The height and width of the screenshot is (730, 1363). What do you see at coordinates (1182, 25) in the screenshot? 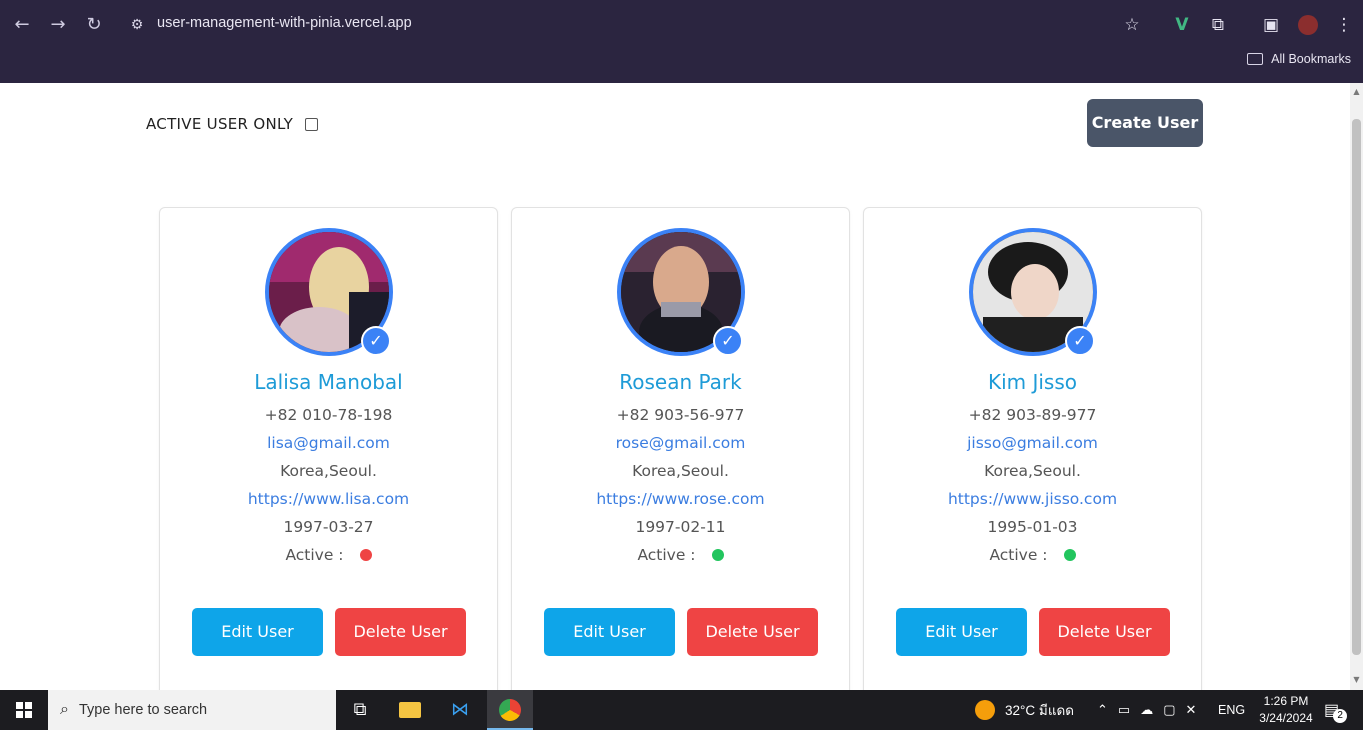
I see `vue-devtools-icon: V` at bounding box center [1182, 25].